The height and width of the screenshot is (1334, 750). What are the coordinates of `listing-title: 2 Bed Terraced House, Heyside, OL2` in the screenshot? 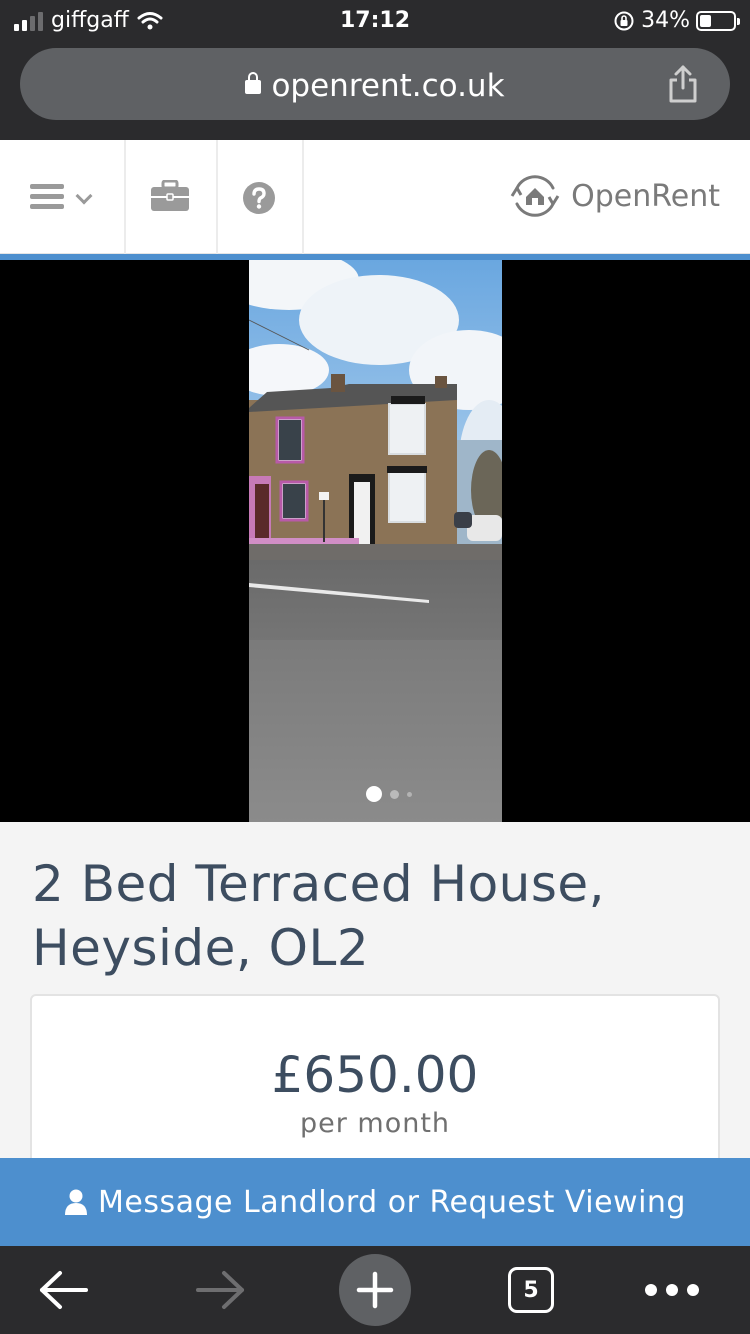 It's located at (319, 916).